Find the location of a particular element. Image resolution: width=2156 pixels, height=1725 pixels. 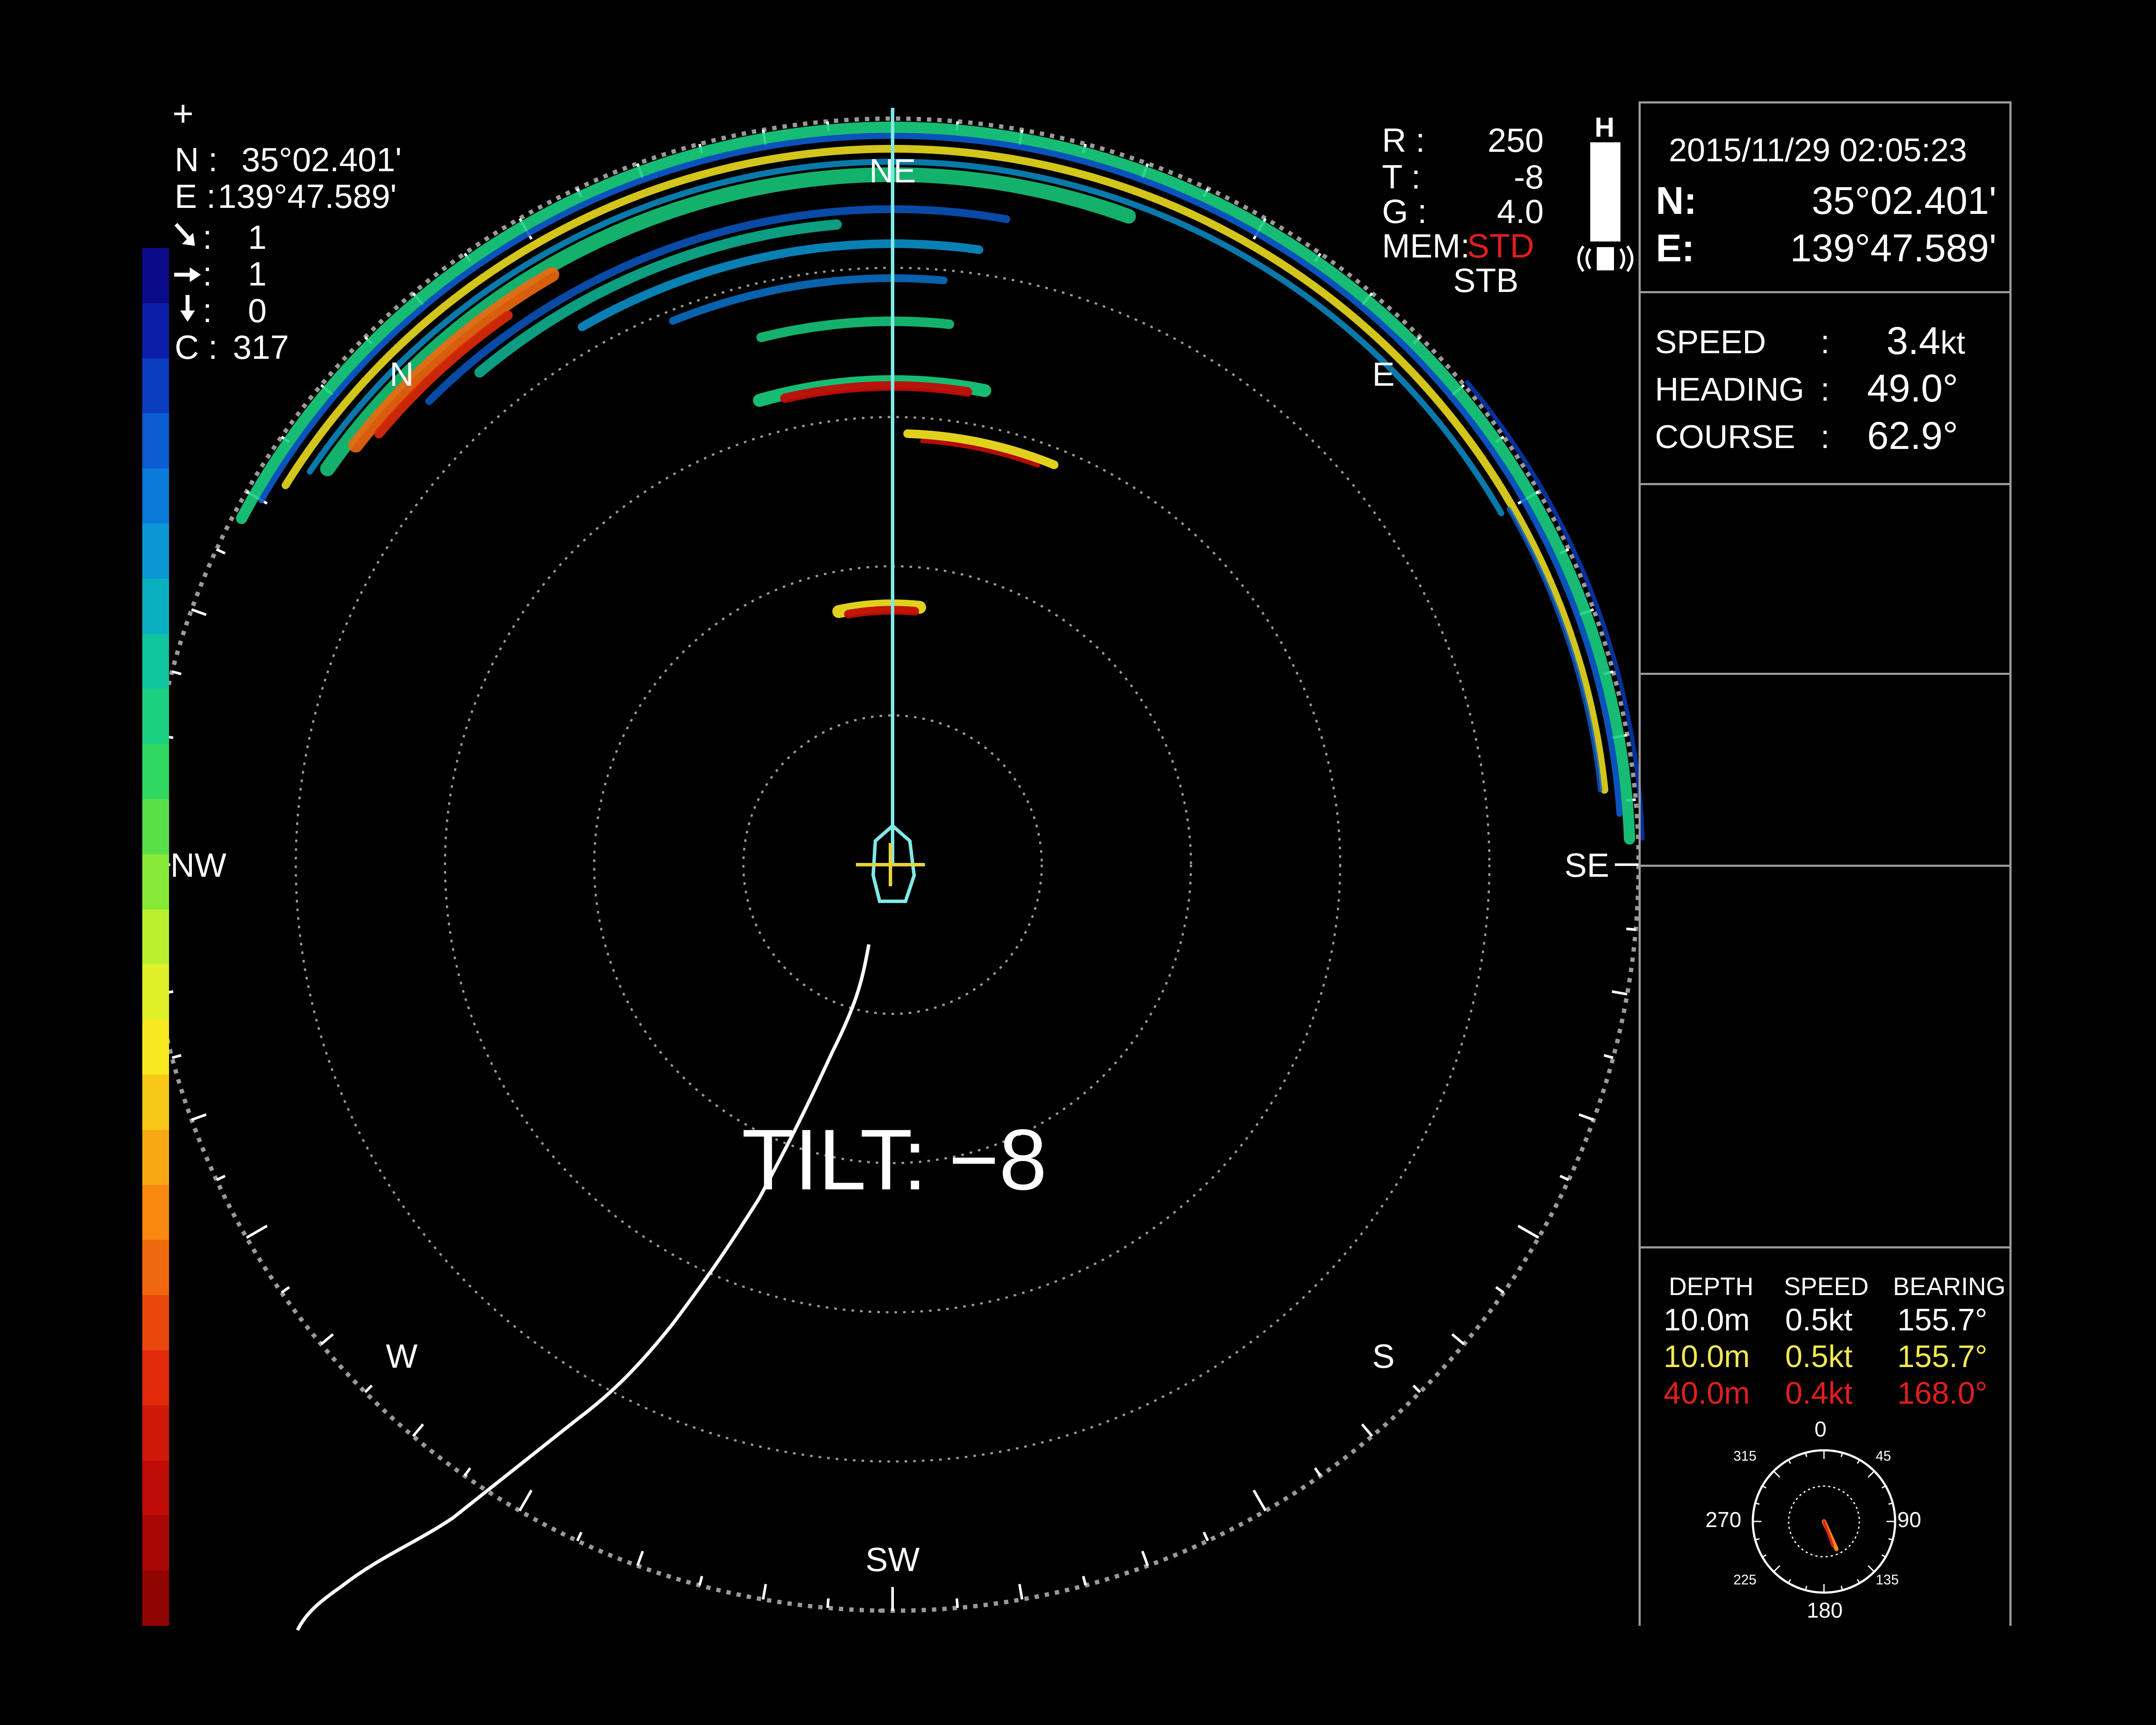

row3-depth: 40.0m is located at coordinates (1707, 1393).